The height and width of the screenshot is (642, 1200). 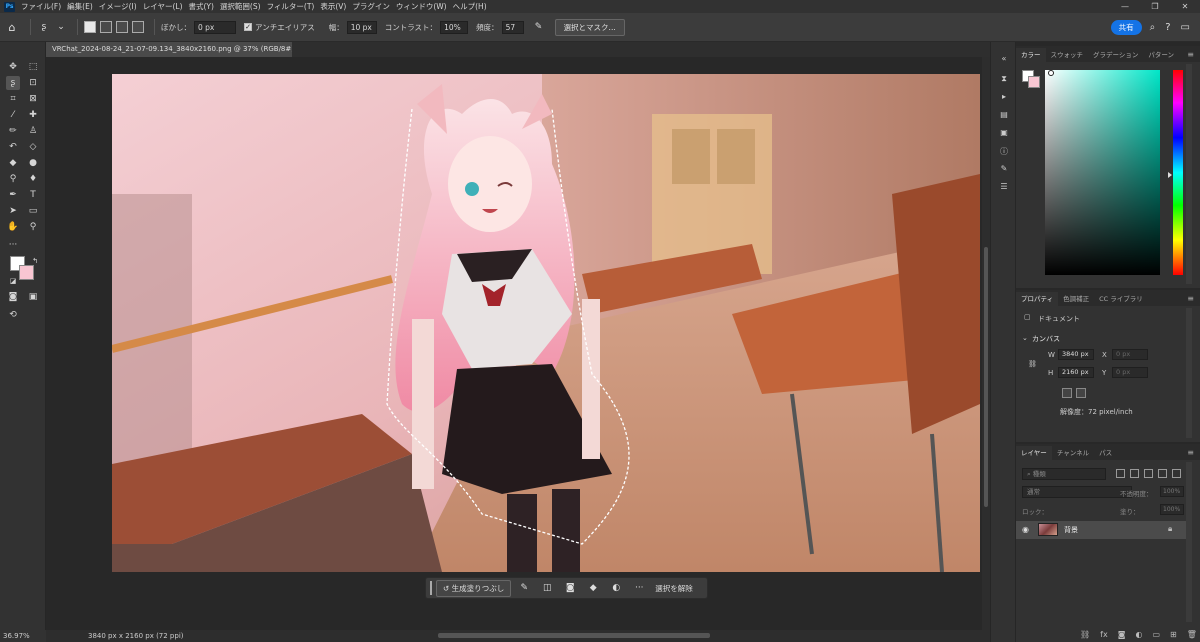 What do you see at coordinates (1121, 299) in the screenshot?
I see `tab-cc-libraries: CC ライブラリ` at bounding box center [1121, 299].